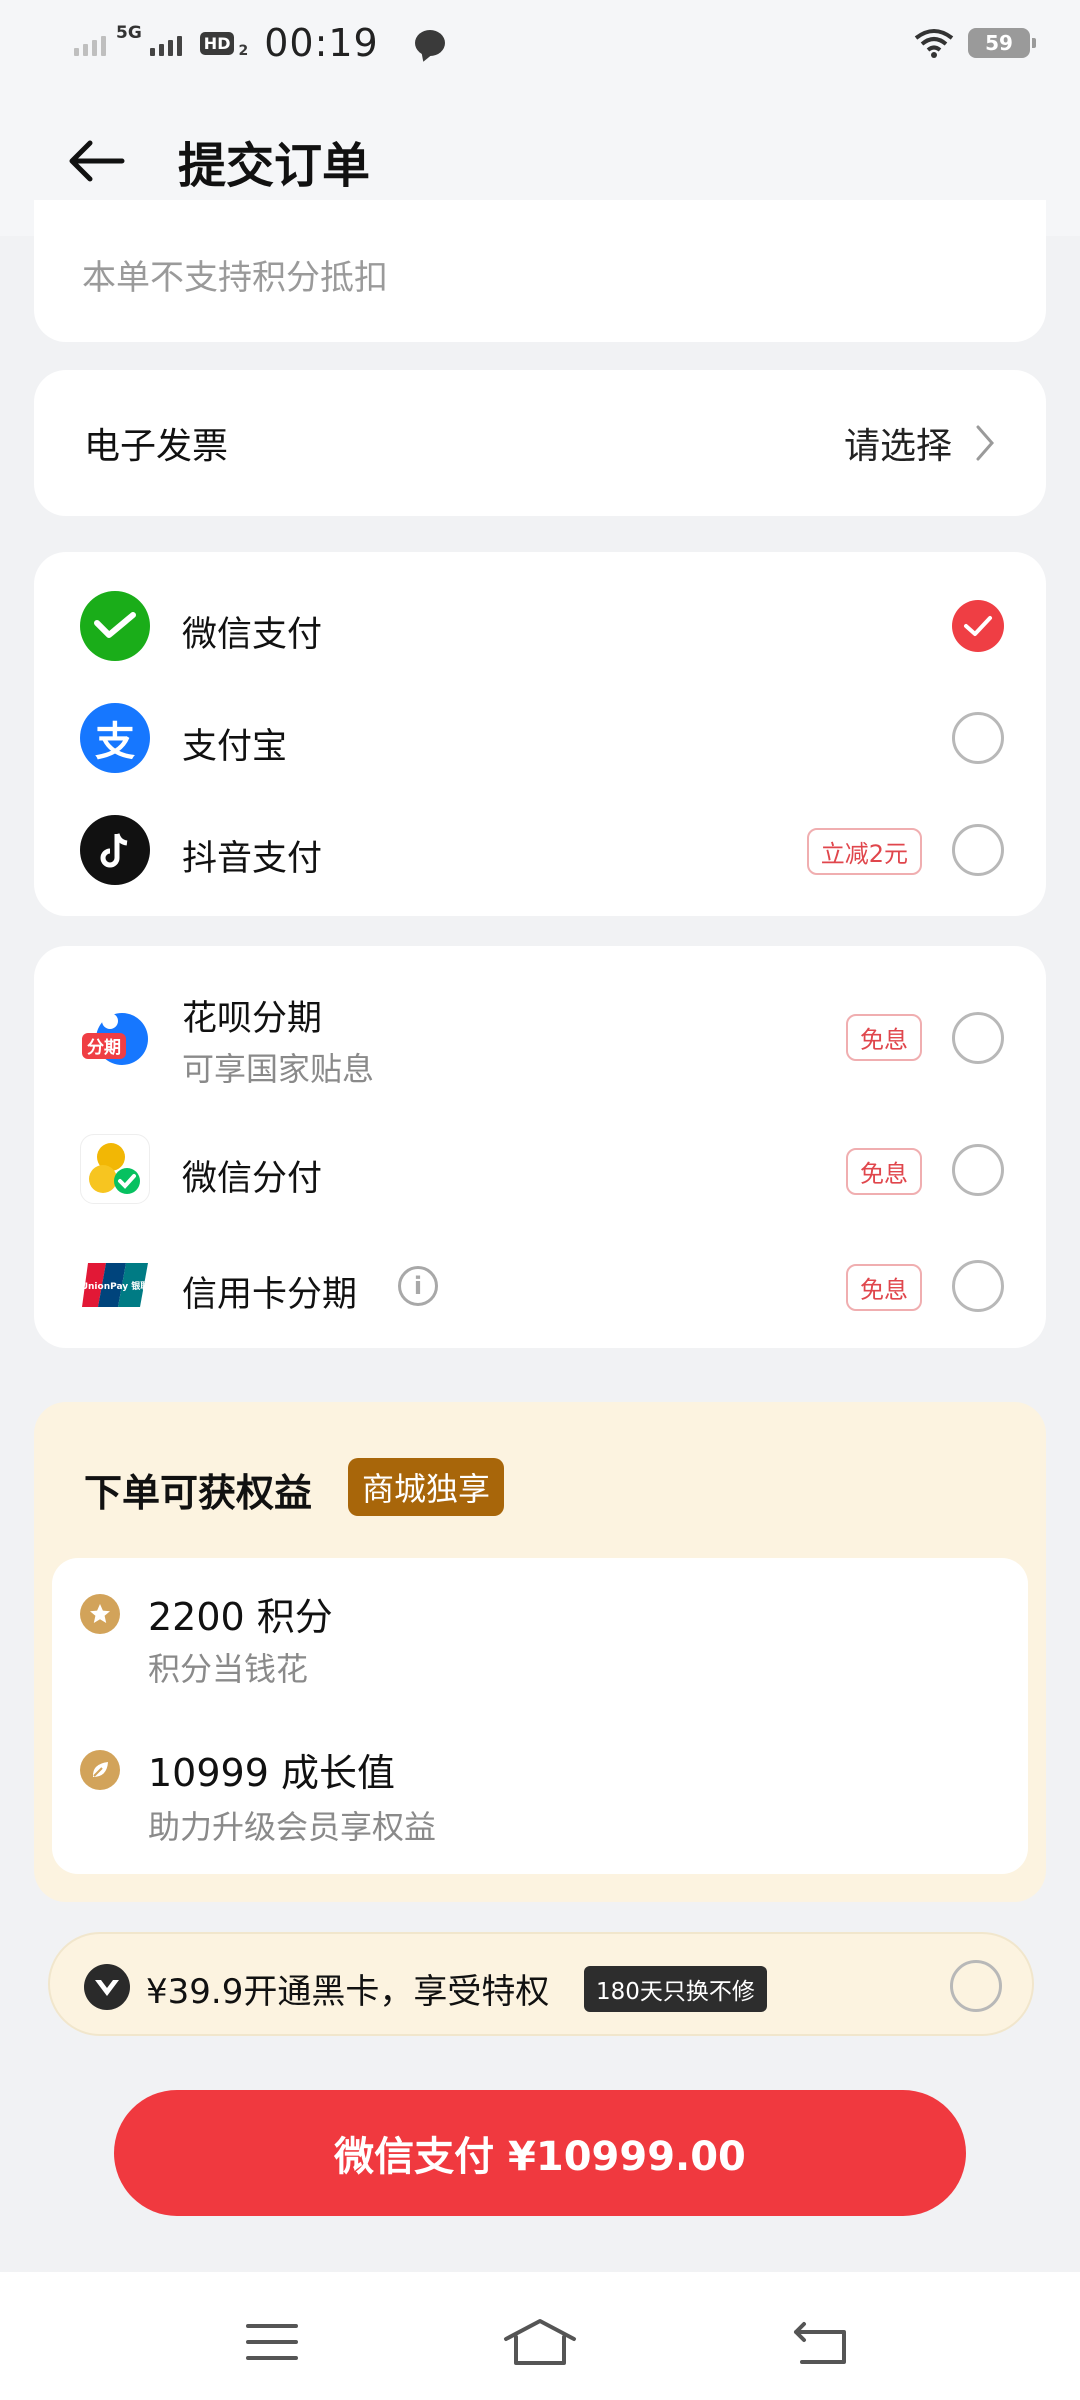 Image resolution: width=1080 pixels, height=2400 pixels. I want to click on benefits-title: 下单可获权益, so click(198, 1493).